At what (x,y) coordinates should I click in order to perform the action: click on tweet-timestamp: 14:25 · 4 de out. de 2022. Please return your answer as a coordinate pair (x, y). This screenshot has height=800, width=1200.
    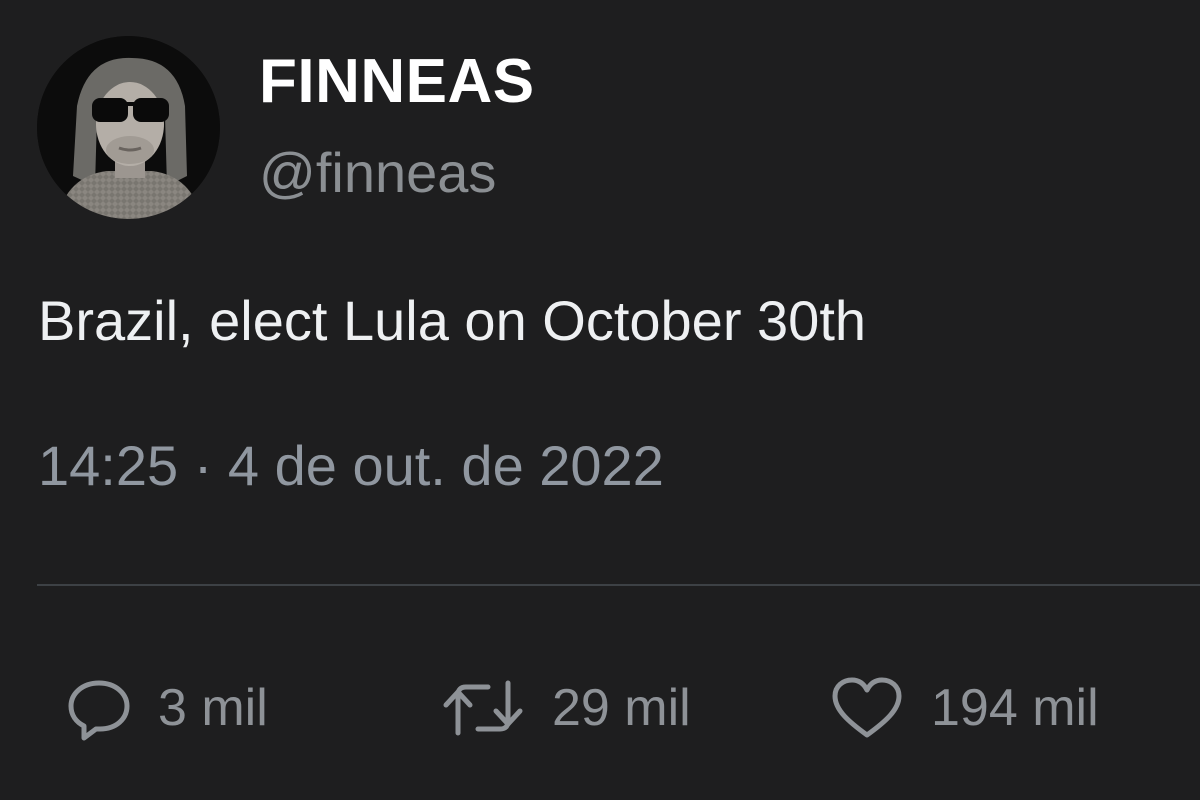
    Looking at the image, I should click on (351, 466).